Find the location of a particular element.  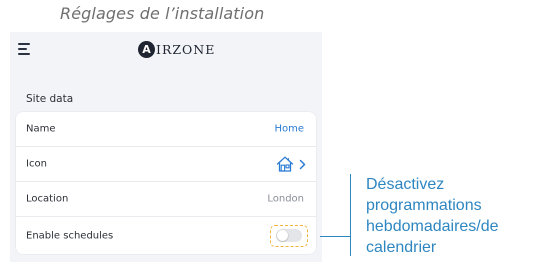

airzone-logo: A IRZONE is located at coordinates (176, 49).